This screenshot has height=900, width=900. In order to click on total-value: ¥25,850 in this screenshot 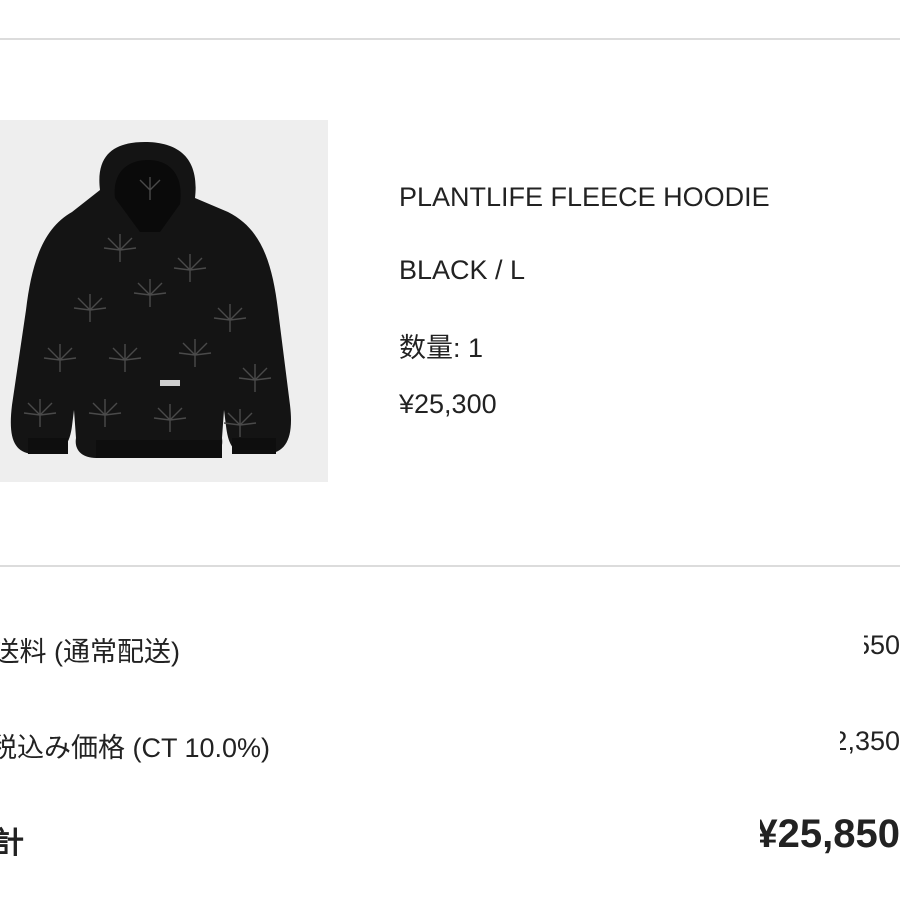, I will do `click(830, 834)`.